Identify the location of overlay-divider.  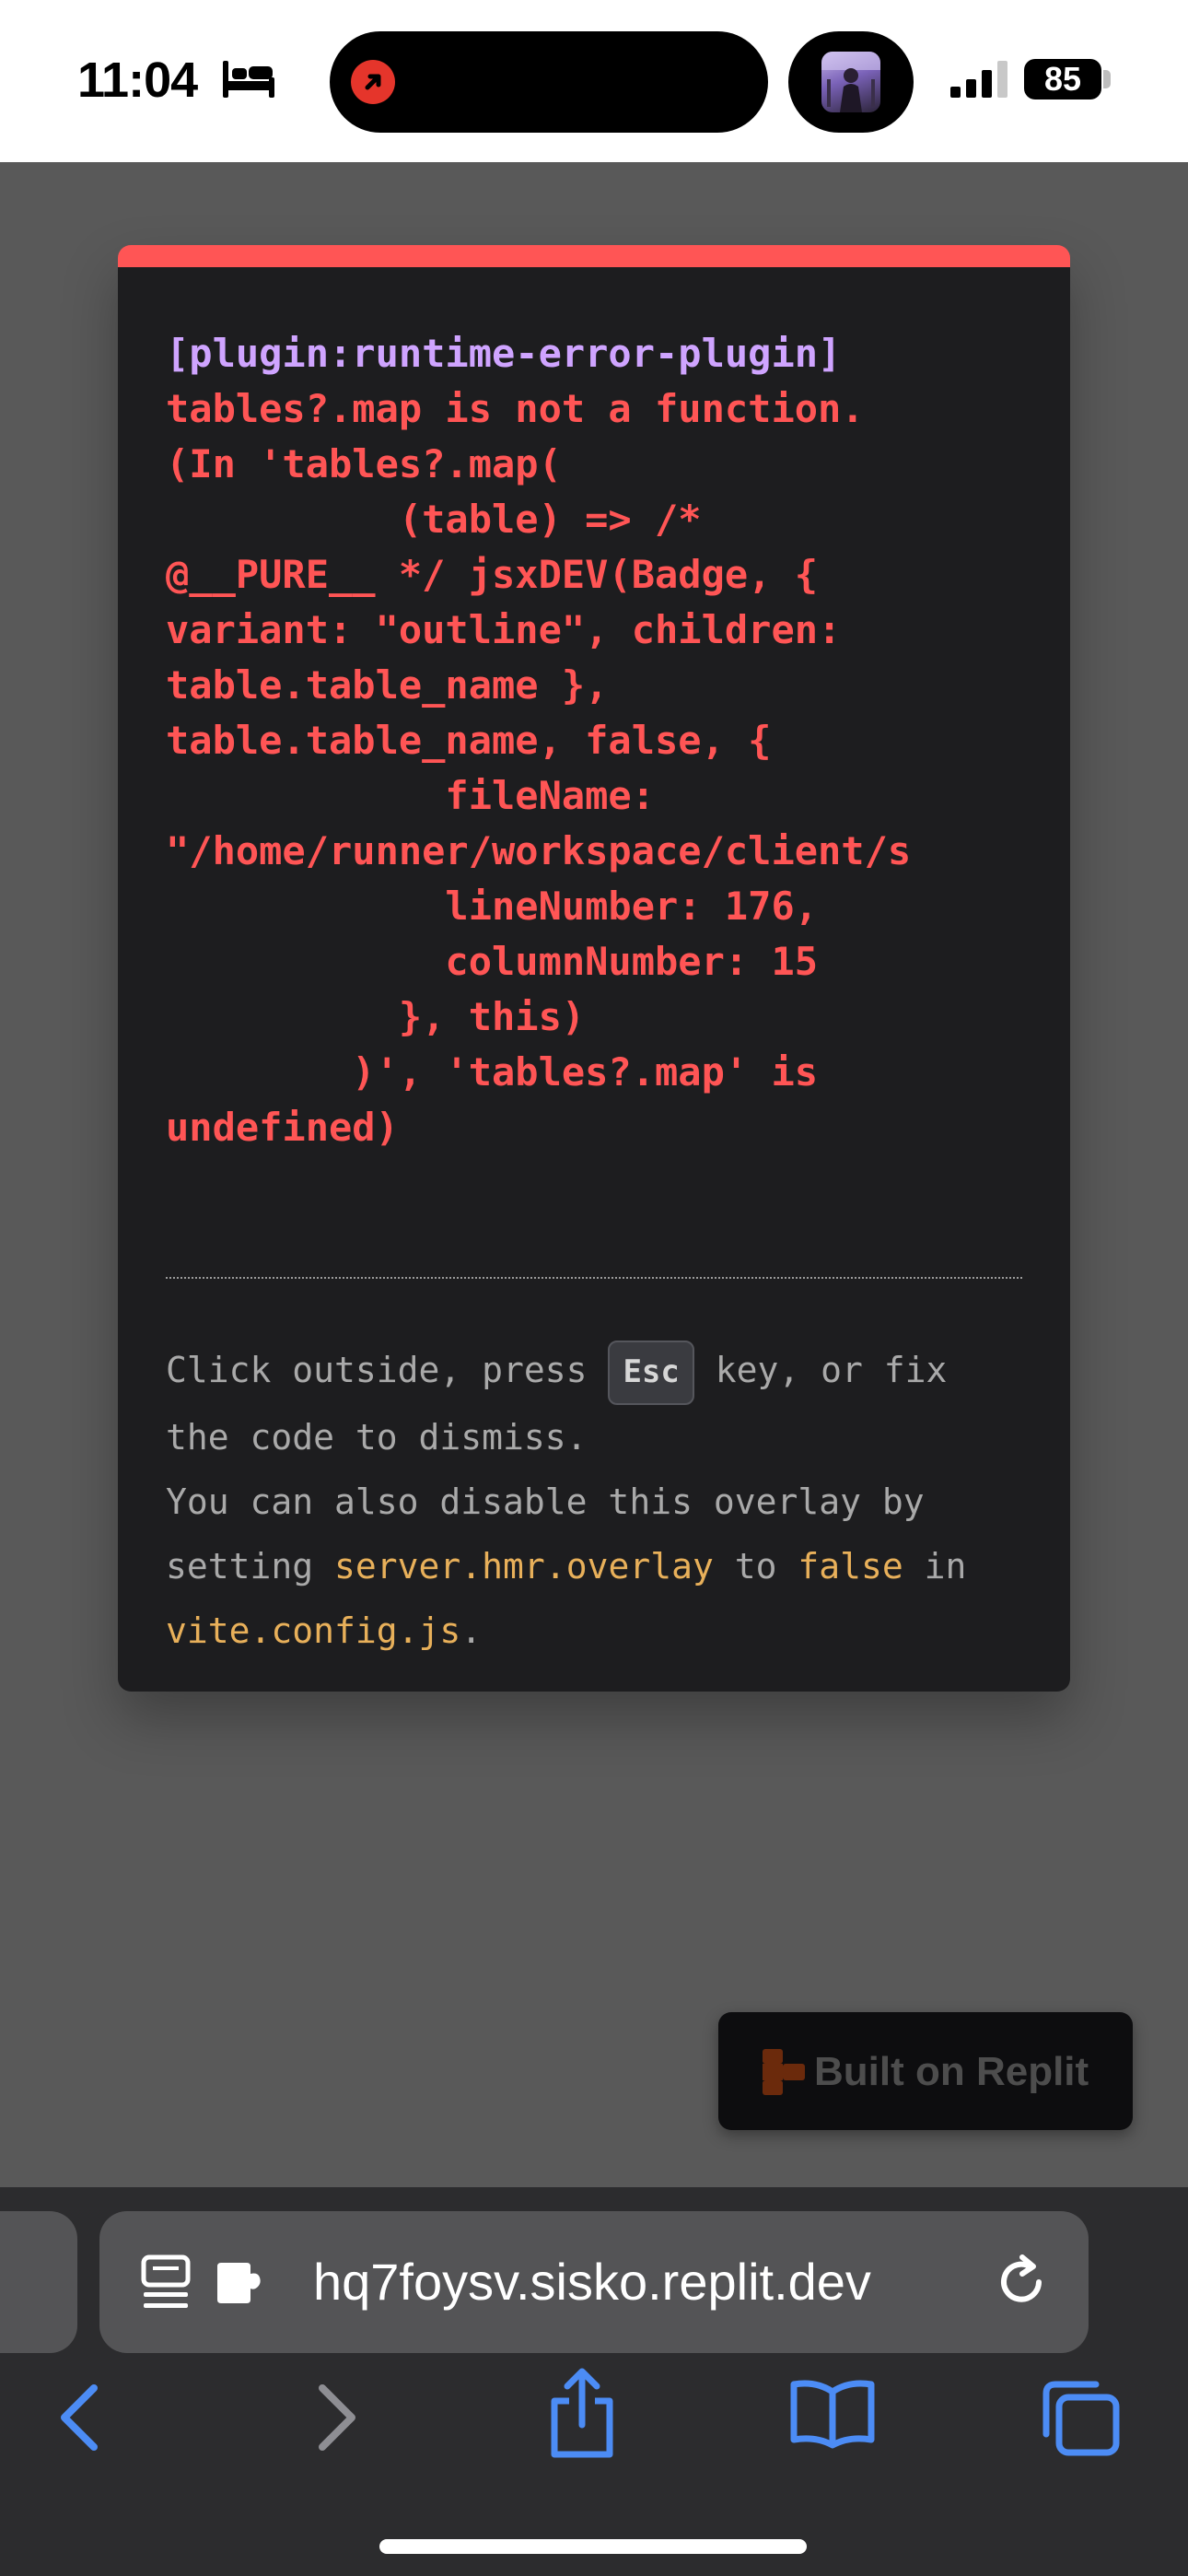
(594, 1278).